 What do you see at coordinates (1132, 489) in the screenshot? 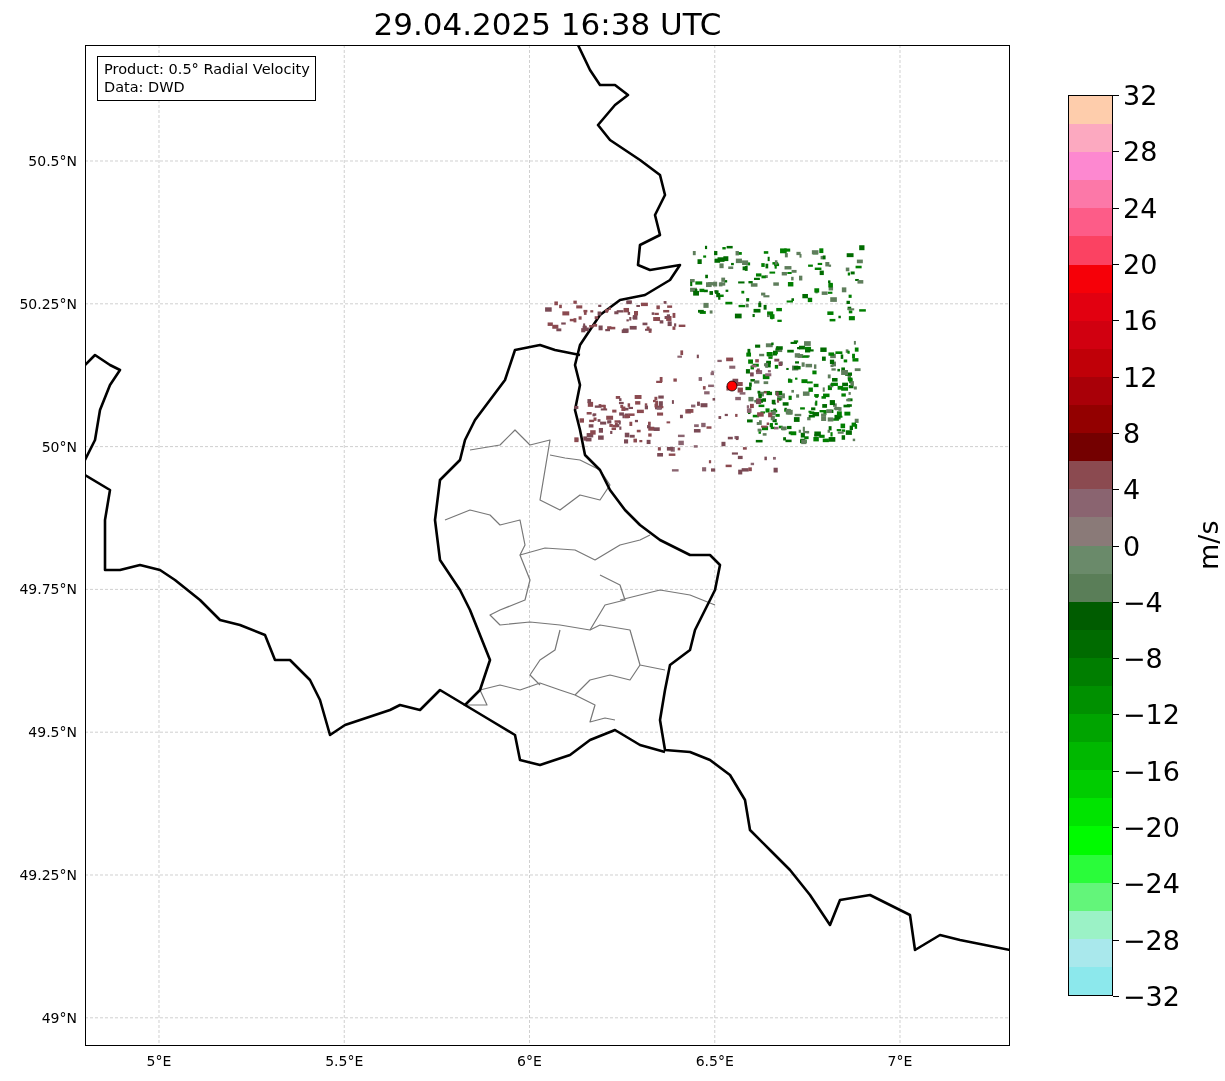
I see `colorbar-tick-label: 4` at bounding box center [1132, 489].